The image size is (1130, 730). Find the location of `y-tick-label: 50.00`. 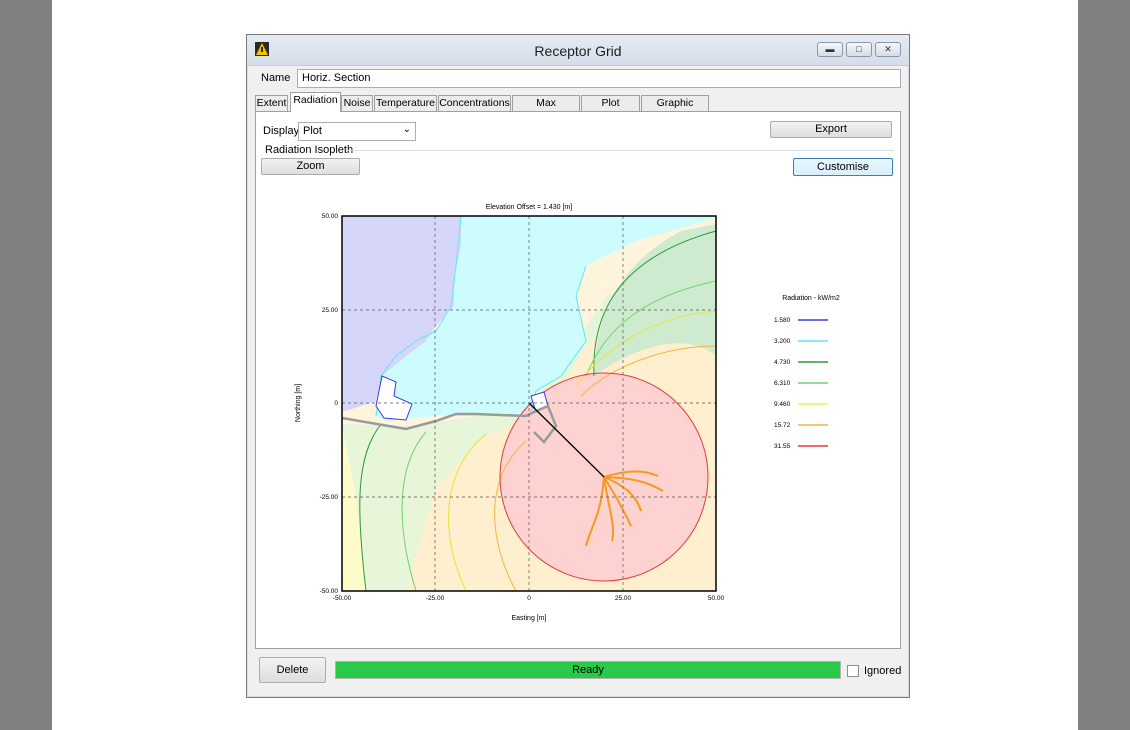

y-tick-label: 50.00 is located at coordinates (330, 216).